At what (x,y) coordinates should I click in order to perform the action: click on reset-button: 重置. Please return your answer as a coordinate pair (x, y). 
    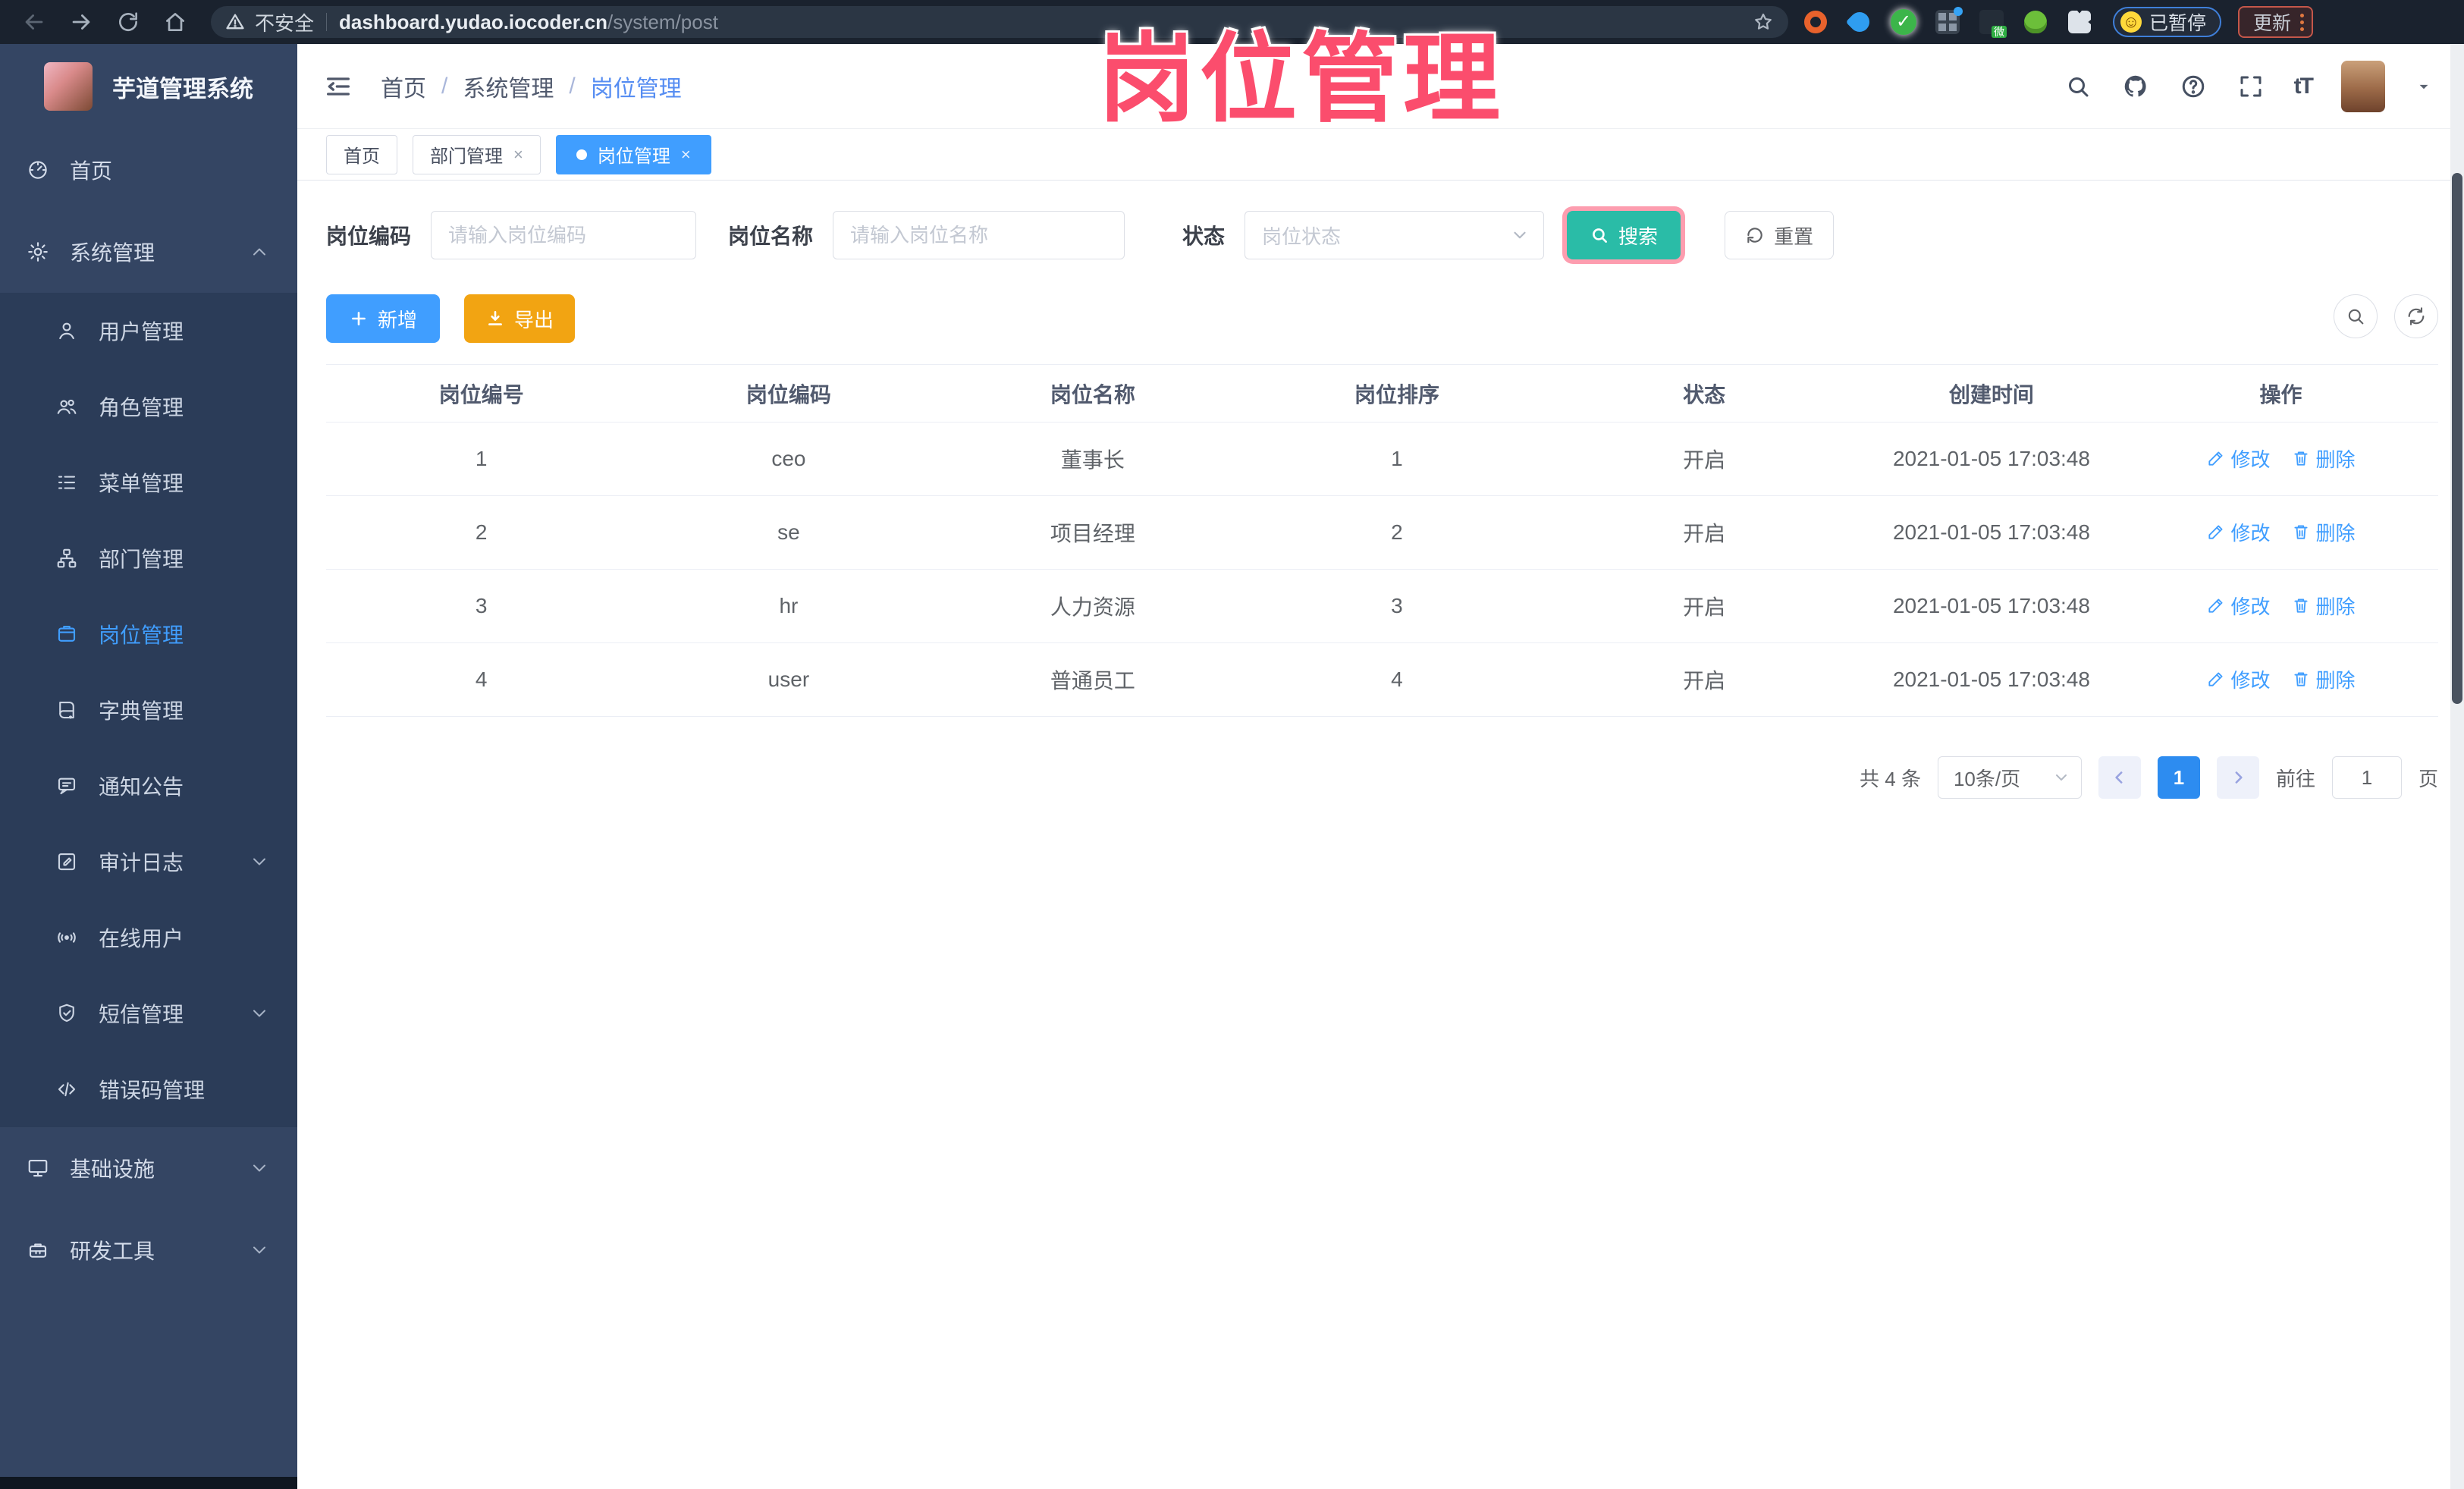
    Looking at the image, I should click on (1780, 235).